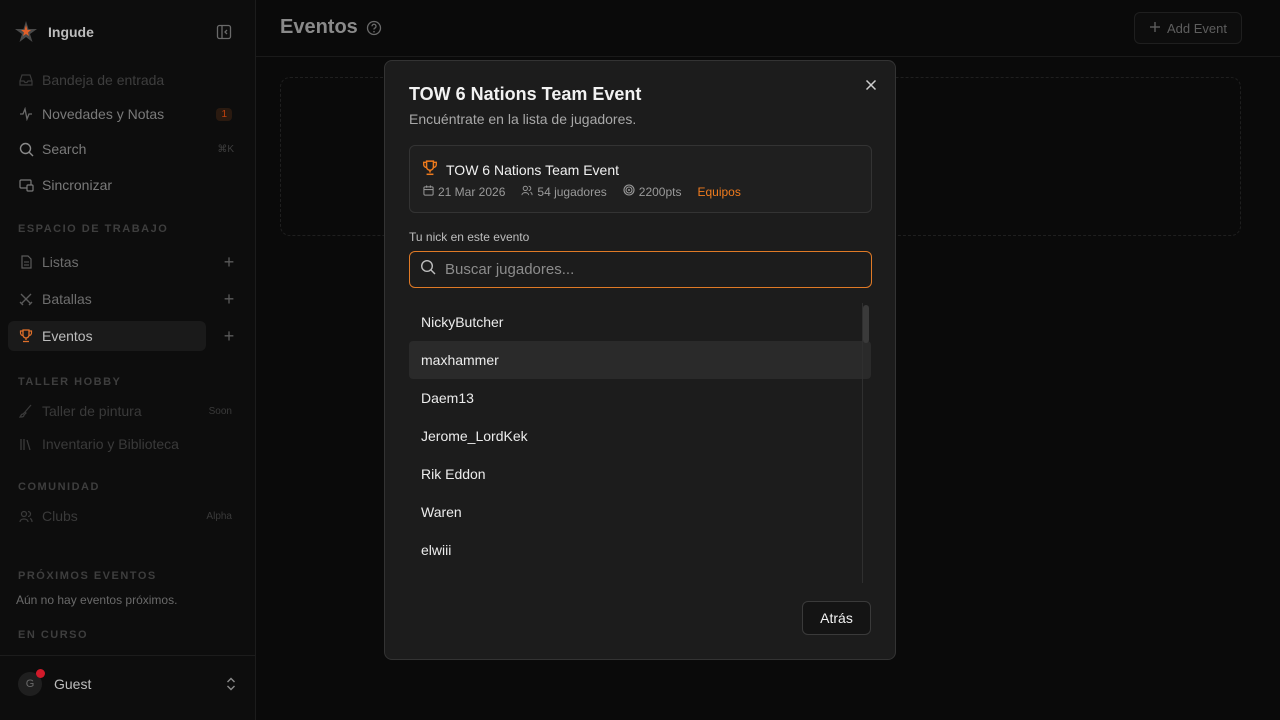 The image size is (1280, 720). I want to click on sidebar-item-library: Inventario y Biblioteca, so click(124, 444).